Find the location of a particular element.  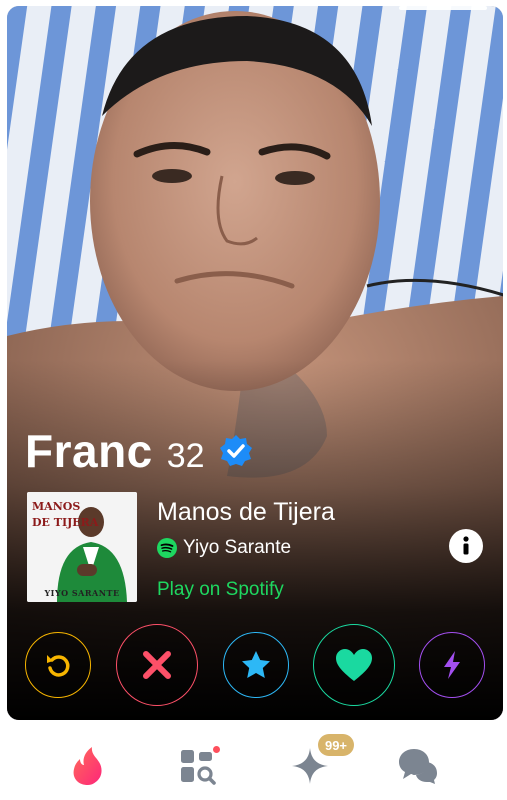

nope-button is located at coordinates (157, 665).